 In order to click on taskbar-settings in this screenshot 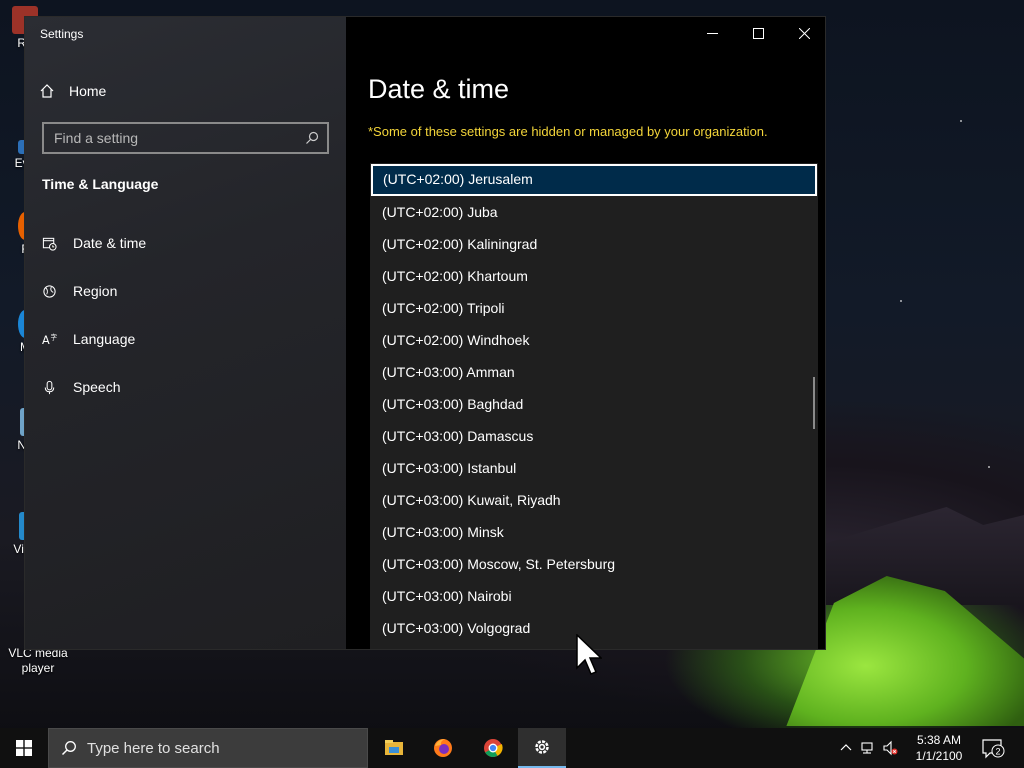, I will do `click(542, 748)`.